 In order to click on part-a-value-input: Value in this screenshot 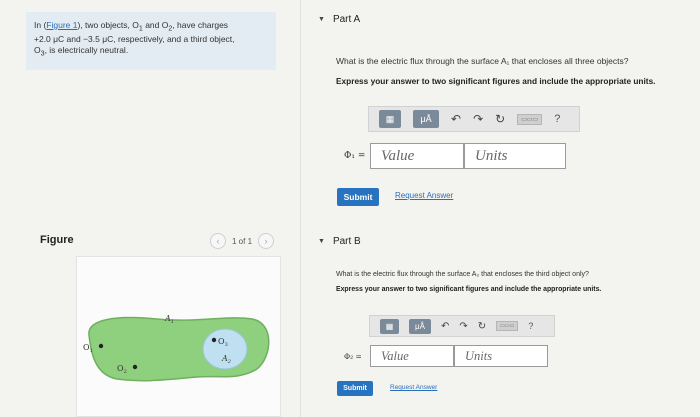, I will do `click(417, 156)`.